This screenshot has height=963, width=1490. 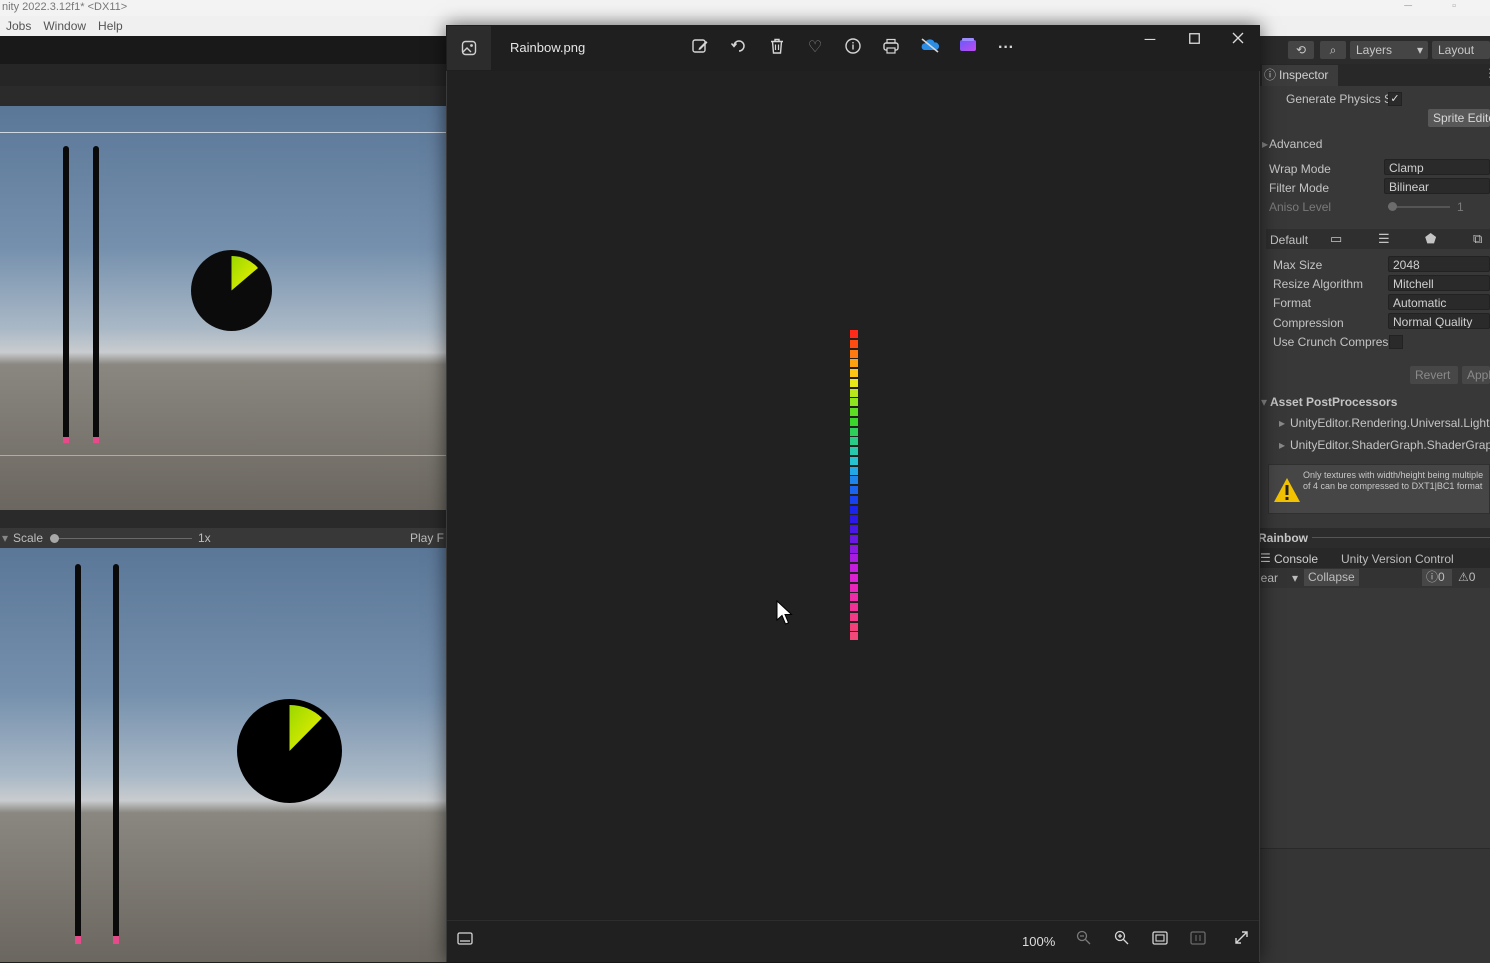 What do you see at coordinates (1477, 239) in the screenshot?
I see `webgl-icon: ⧉` at bounding box center [1477, 239].